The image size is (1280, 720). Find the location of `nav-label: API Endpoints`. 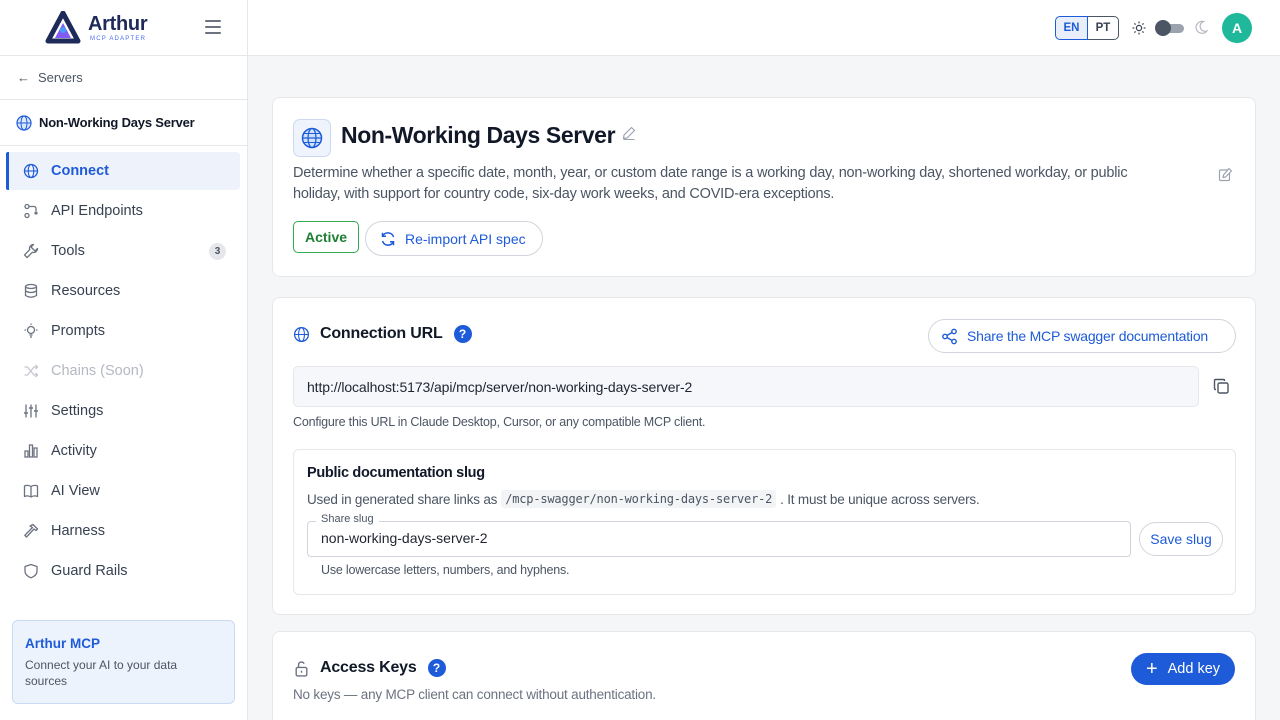

nav-label: API Endpoints is located at coordinates (97, 211).